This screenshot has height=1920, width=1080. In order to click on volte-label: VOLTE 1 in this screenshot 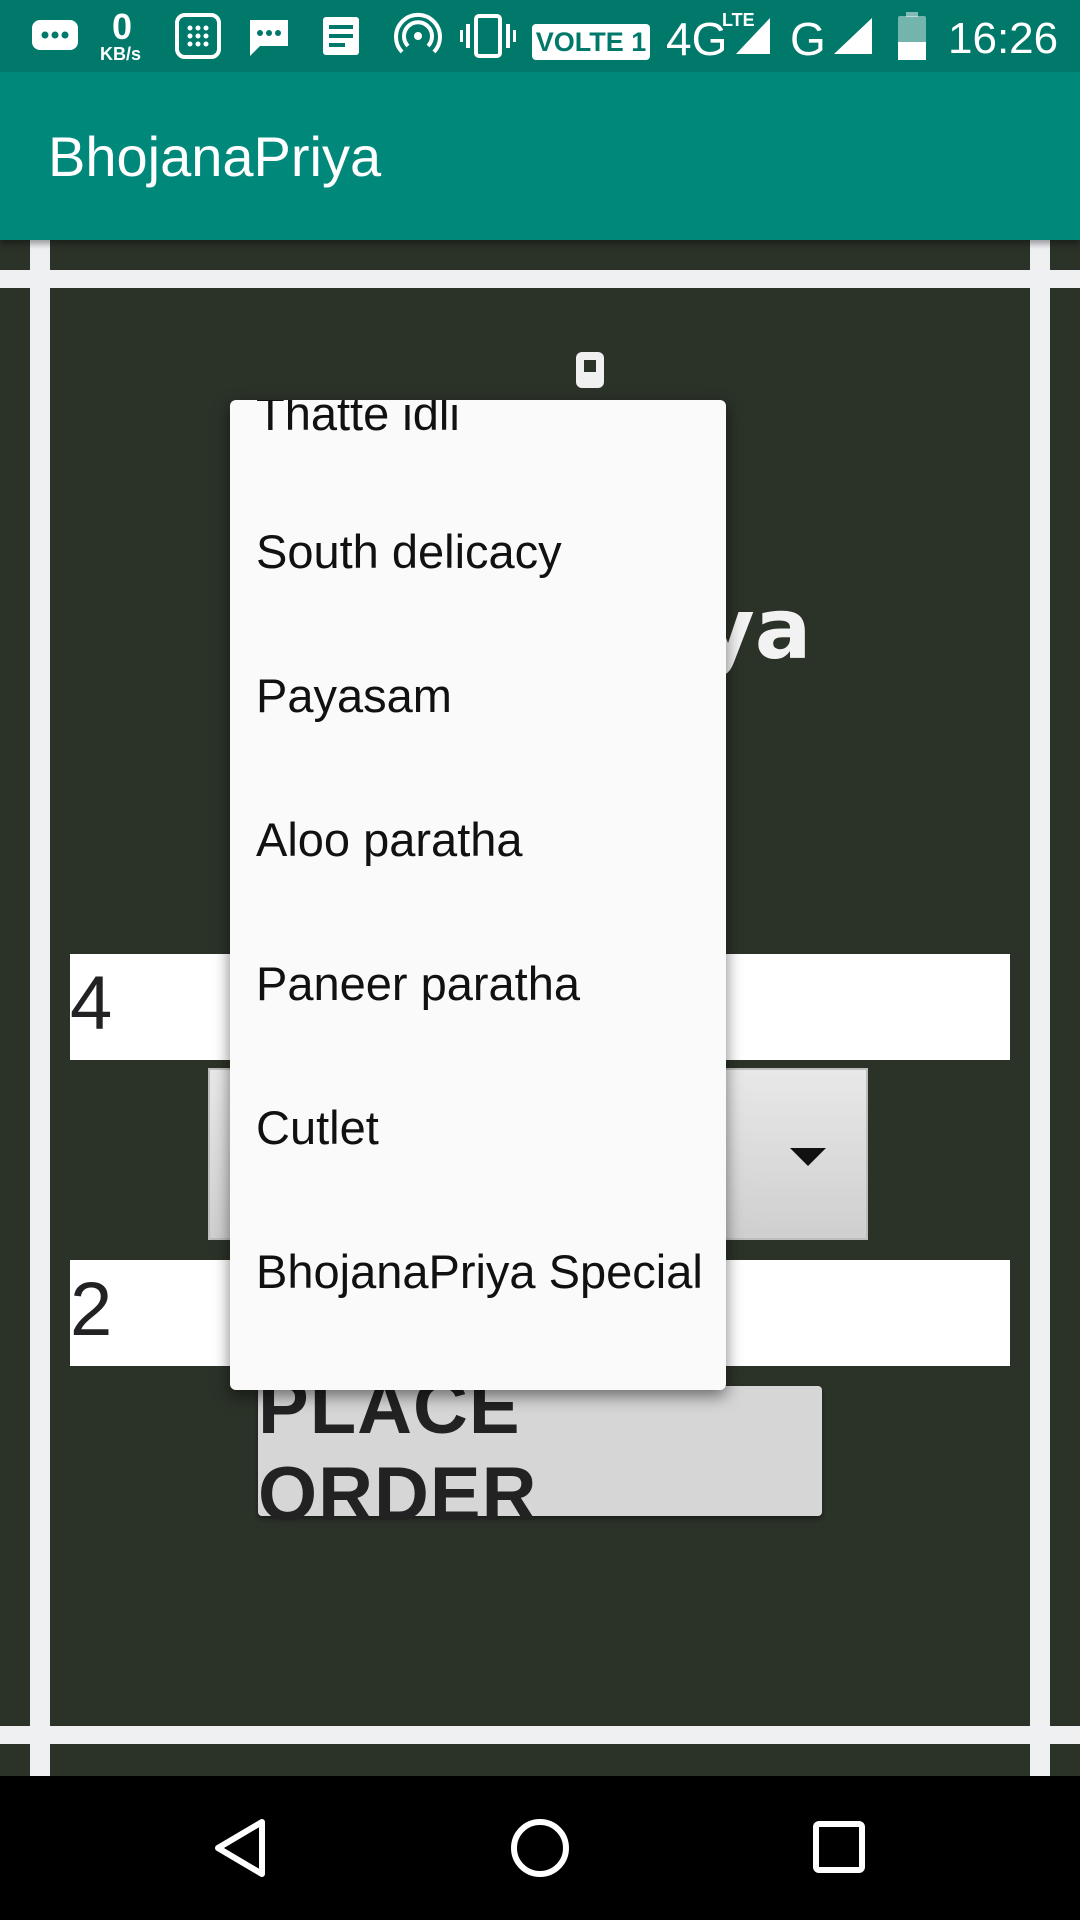, I will do `click(591, 42)`.